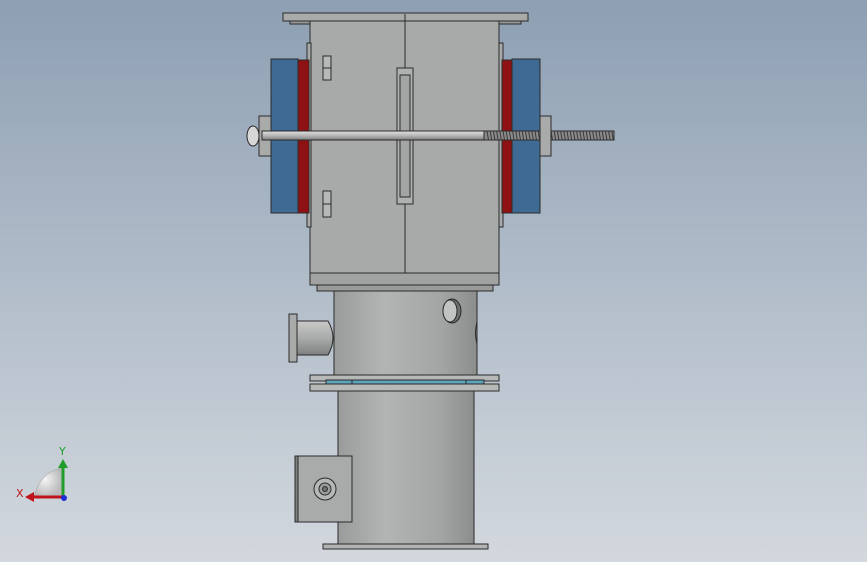  I want to click on bottom-flange, so click(405, 546).